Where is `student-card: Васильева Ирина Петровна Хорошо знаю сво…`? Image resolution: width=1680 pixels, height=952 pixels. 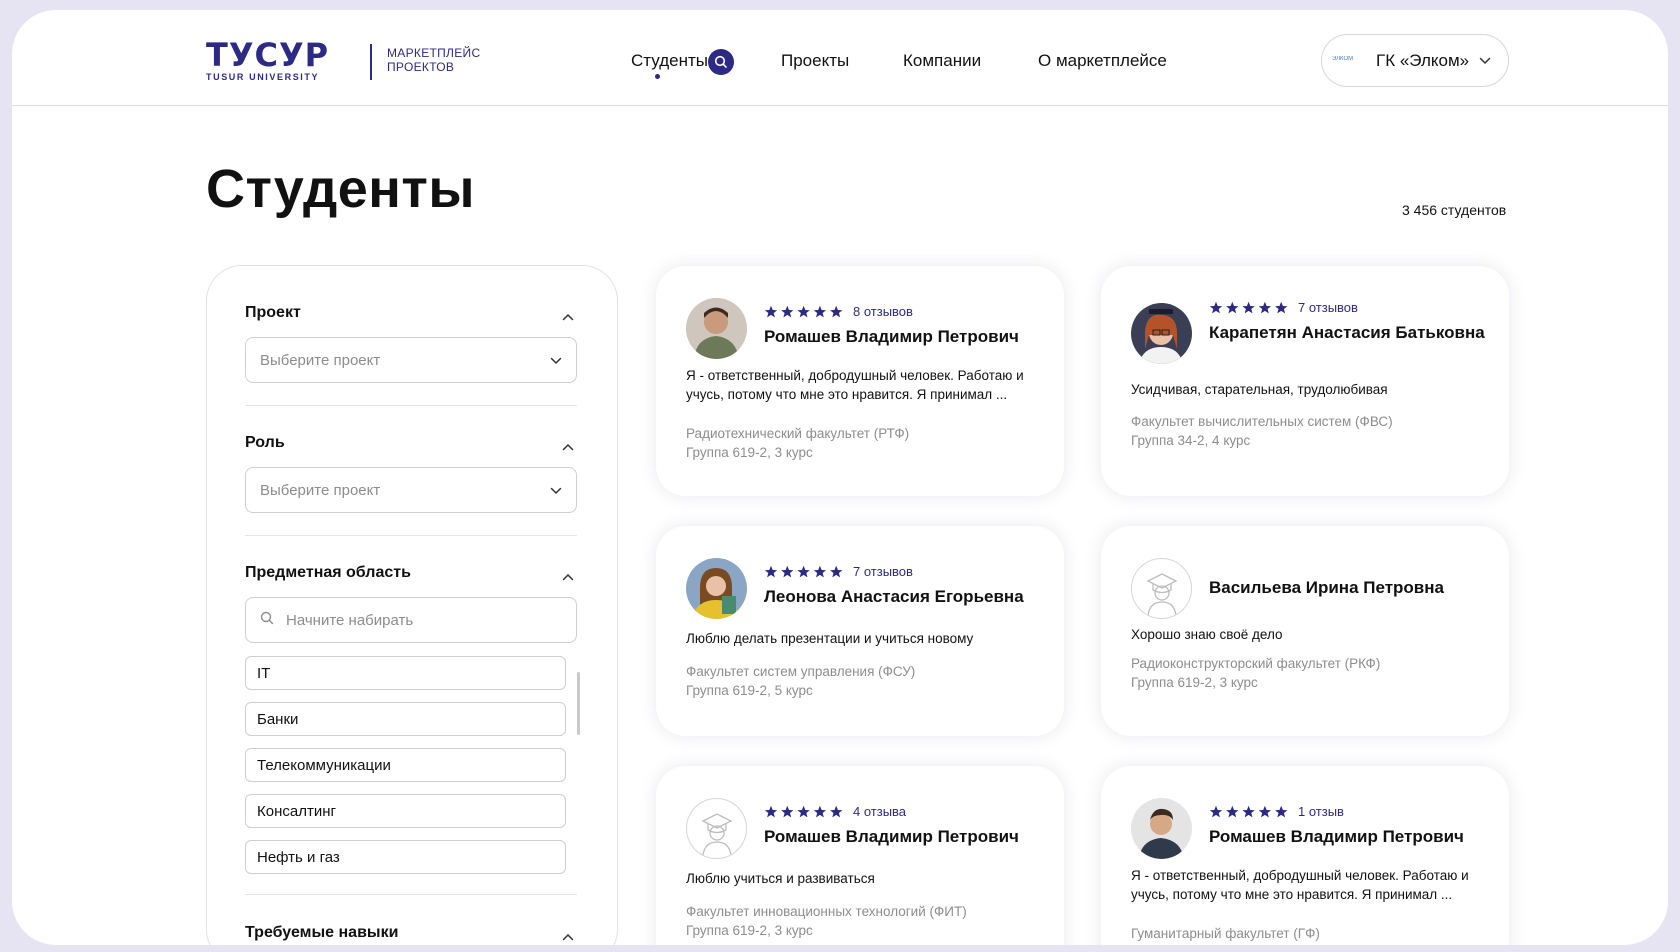
student-card: Васильева Ирина Петровна Хорошо знаю сво… is located at coordinates (1305, 631).